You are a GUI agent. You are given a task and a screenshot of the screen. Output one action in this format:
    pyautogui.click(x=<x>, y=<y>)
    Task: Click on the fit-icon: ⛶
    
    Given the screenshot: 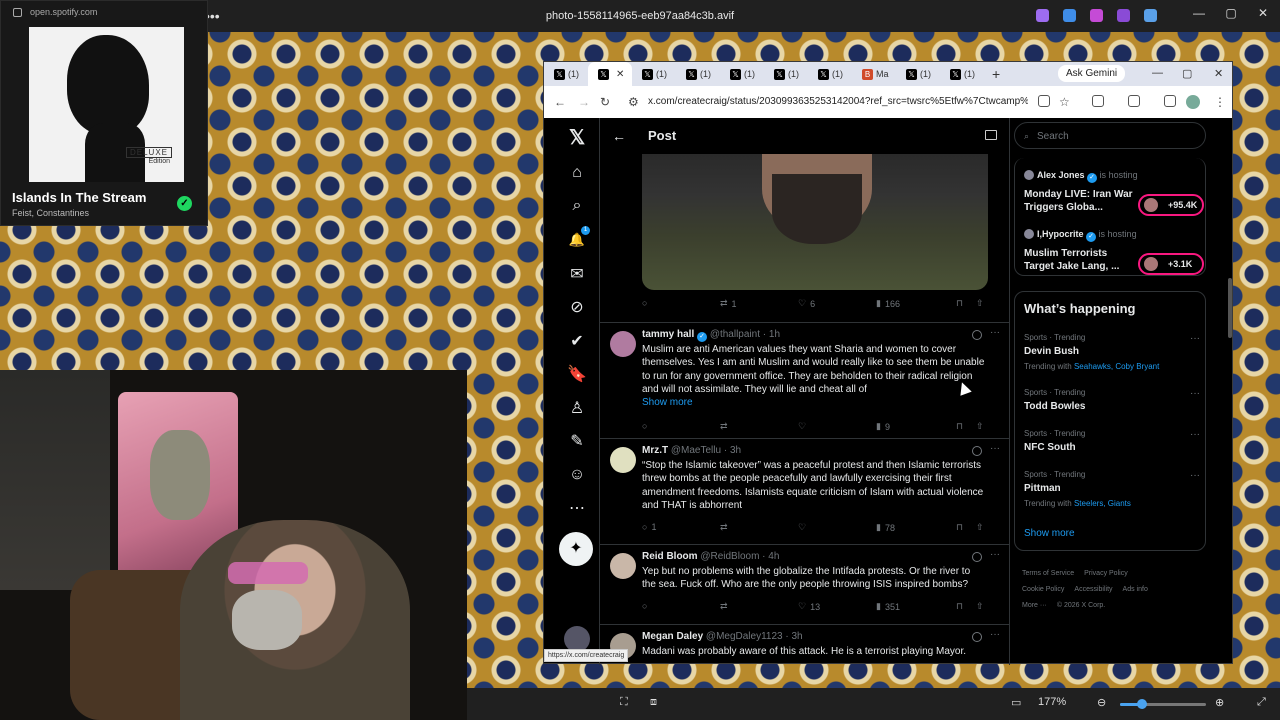 What is the action you would take?
    pyautogui.click(x=624, y=702)
    